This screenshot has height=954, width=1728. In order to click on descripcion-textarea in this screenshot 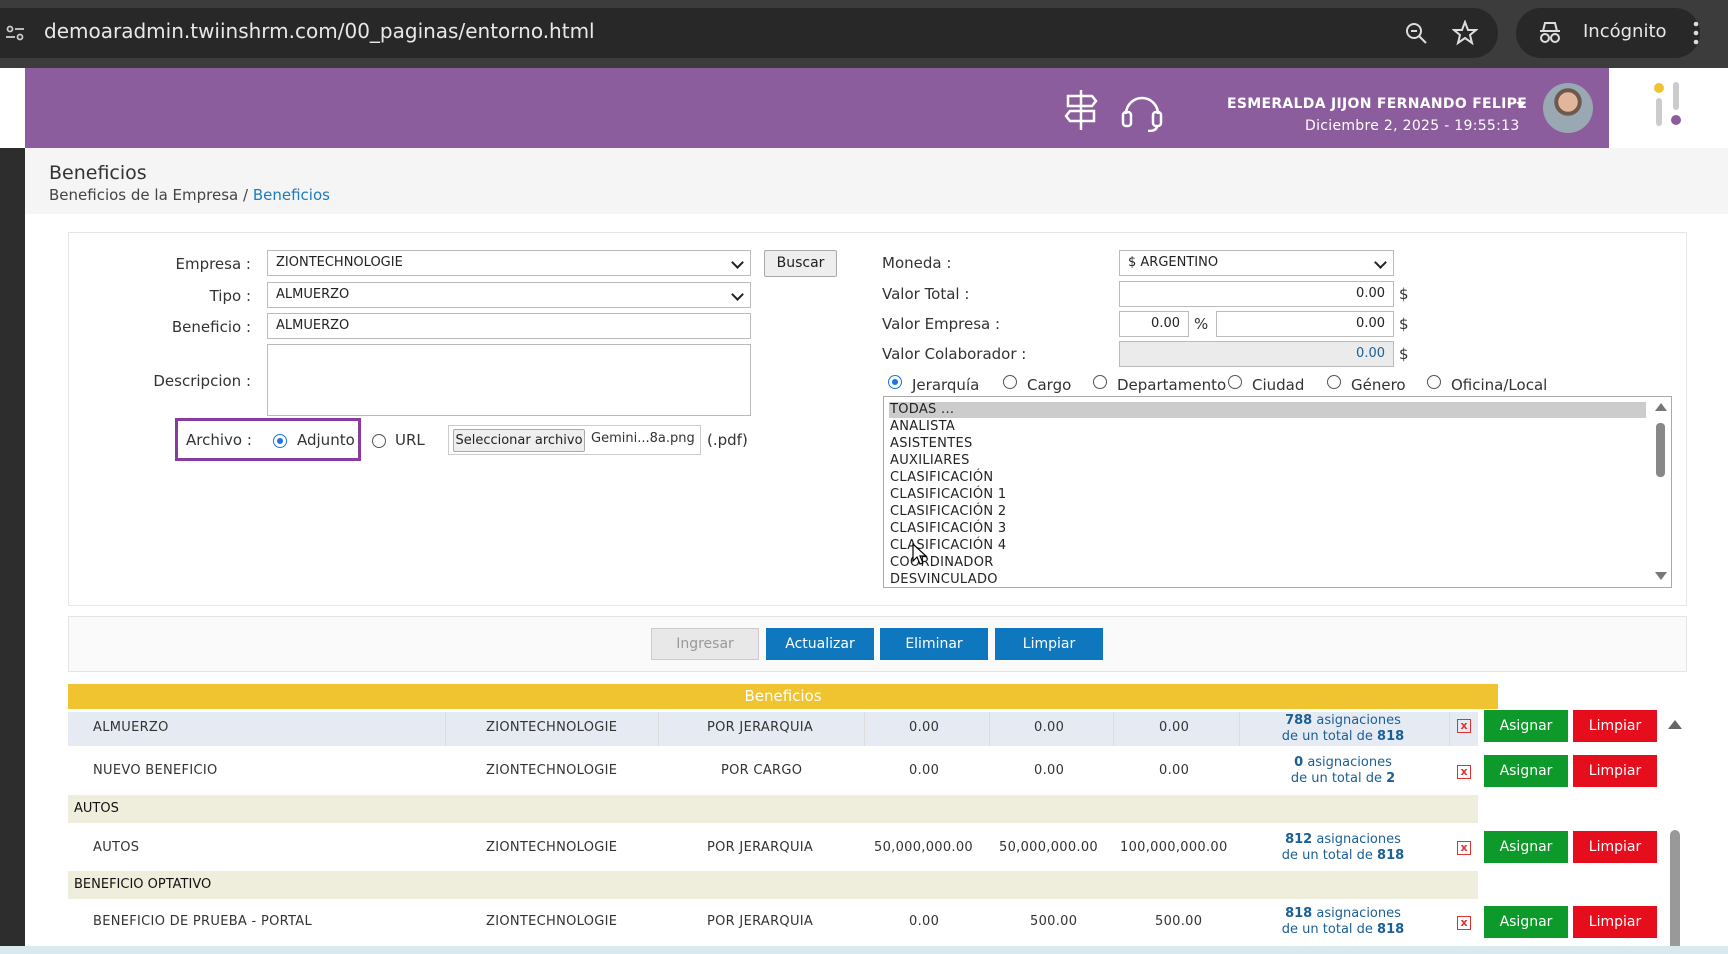, I will do `click(509, 380)`.